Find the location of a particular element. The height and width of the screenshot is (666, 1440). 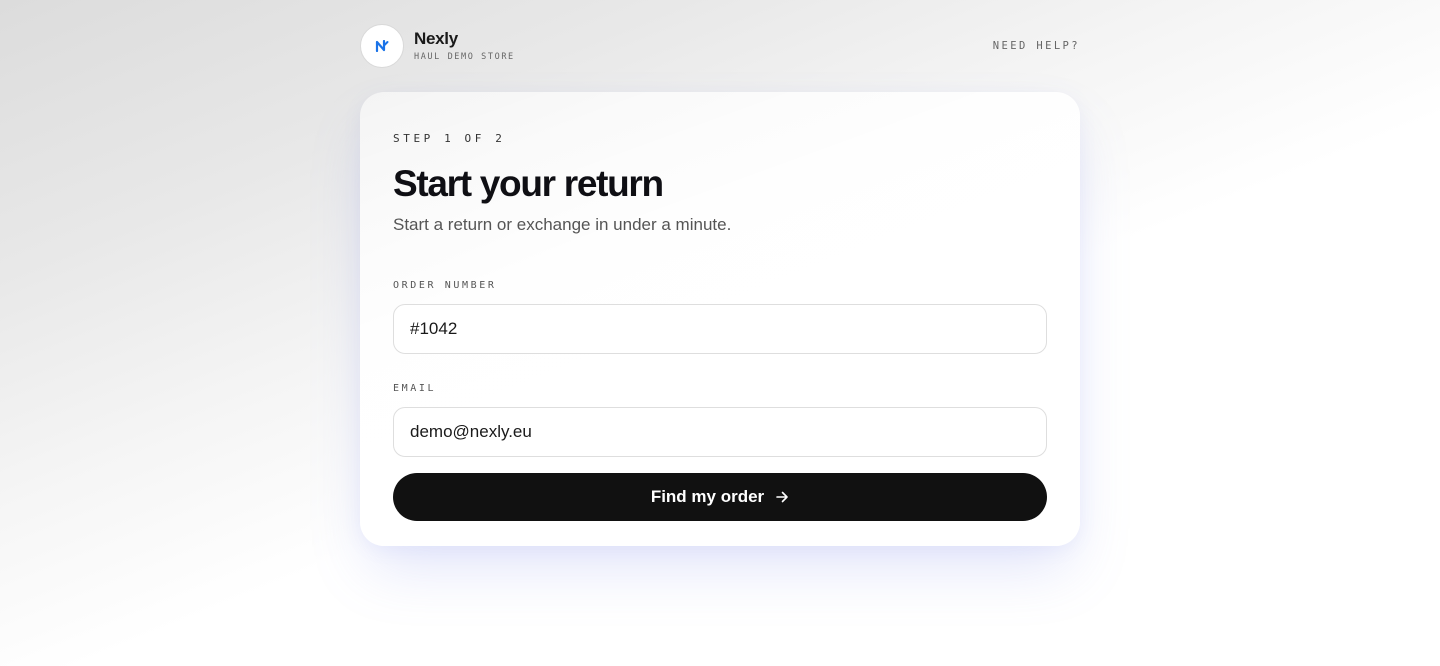

logo-icon is located at coordinates (382, 46).